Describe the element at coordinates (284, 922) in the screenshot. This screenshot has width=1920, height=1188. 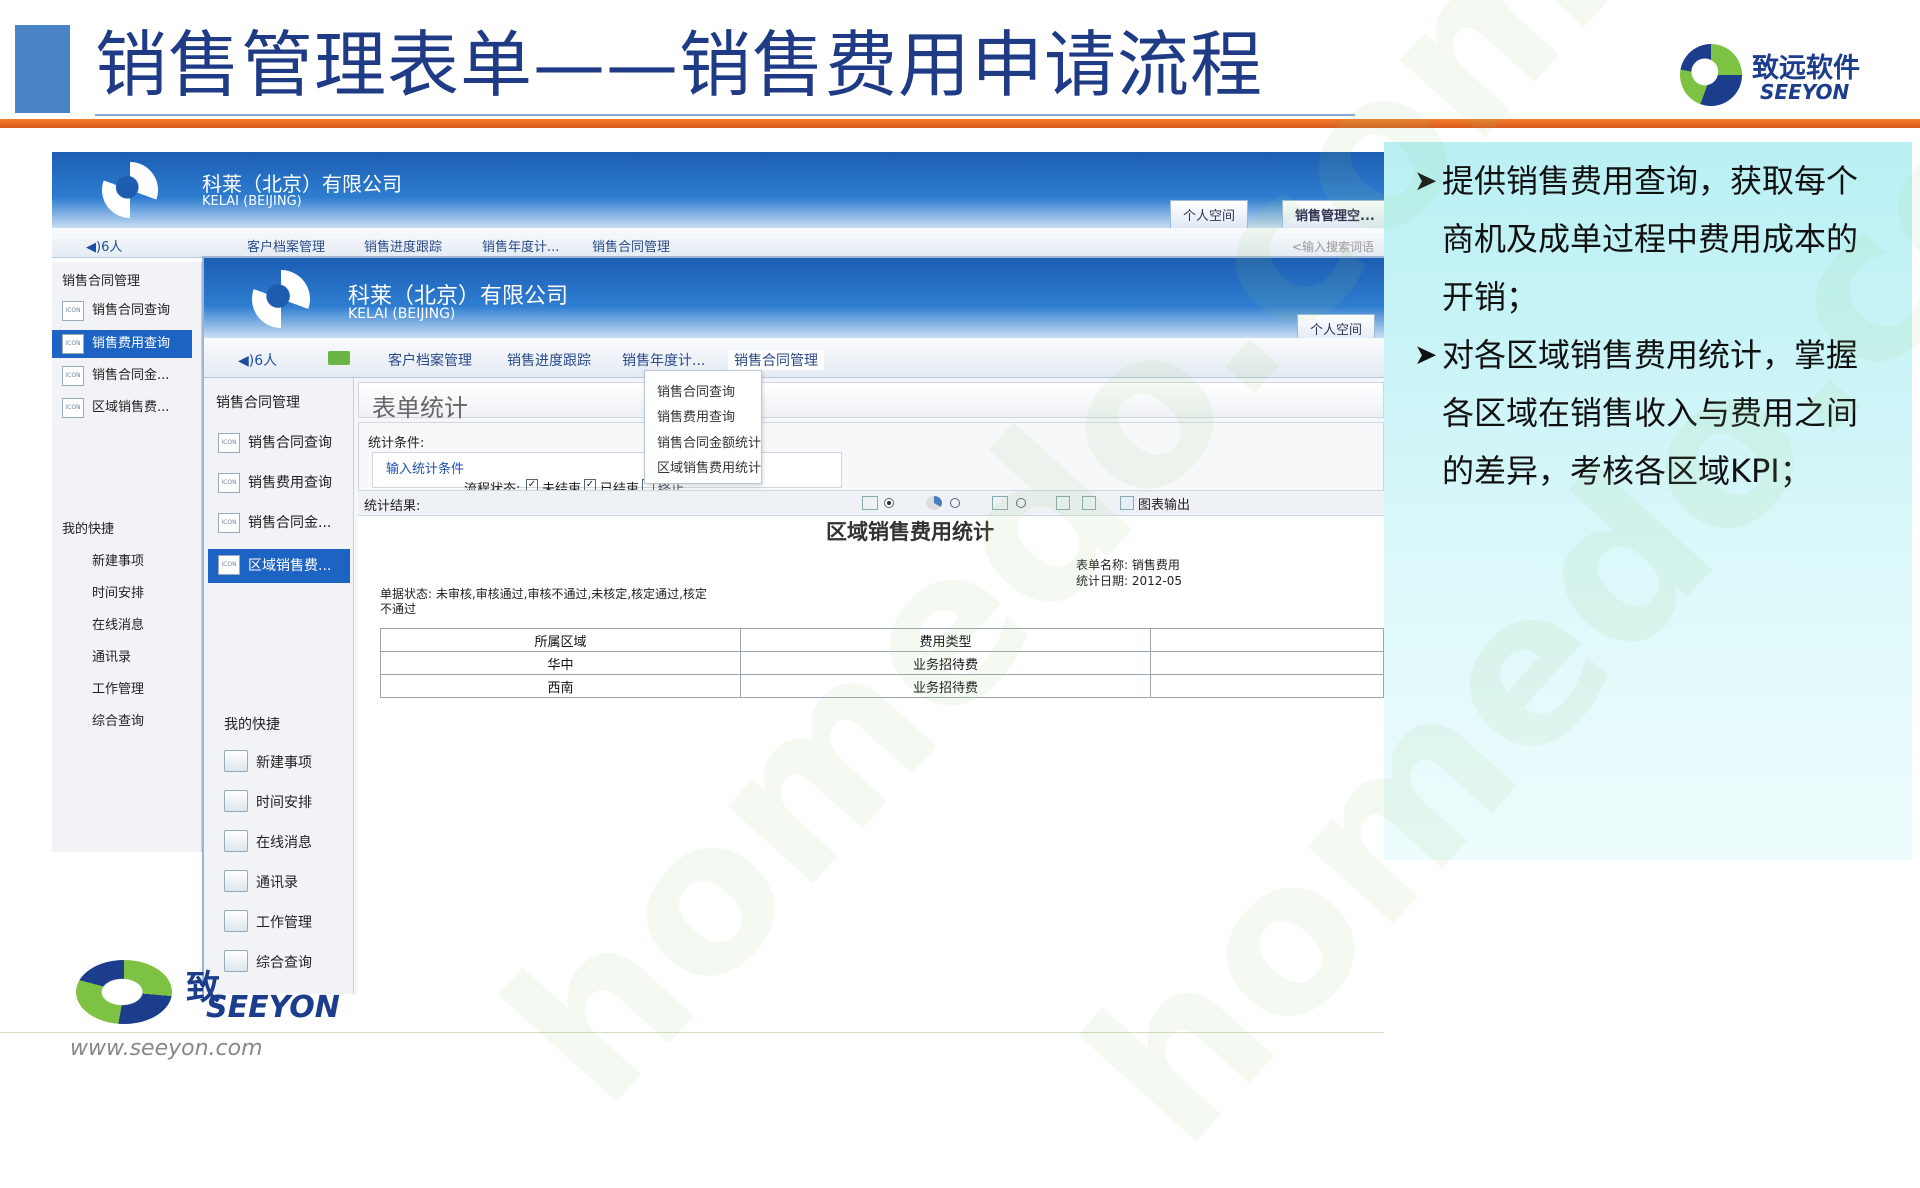
I see `front-quick-work: 工作管理` at that location.